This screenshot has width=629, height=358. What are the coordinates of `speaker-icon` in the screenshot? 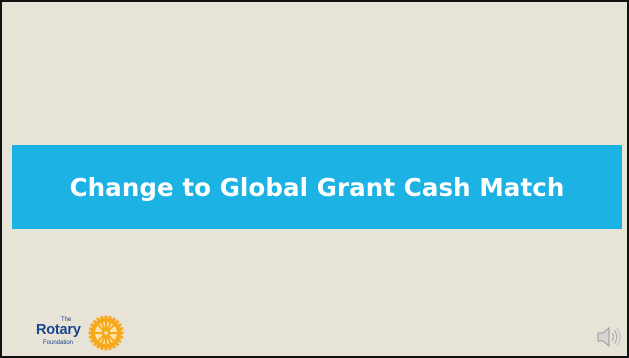 It's located at (609, 337).